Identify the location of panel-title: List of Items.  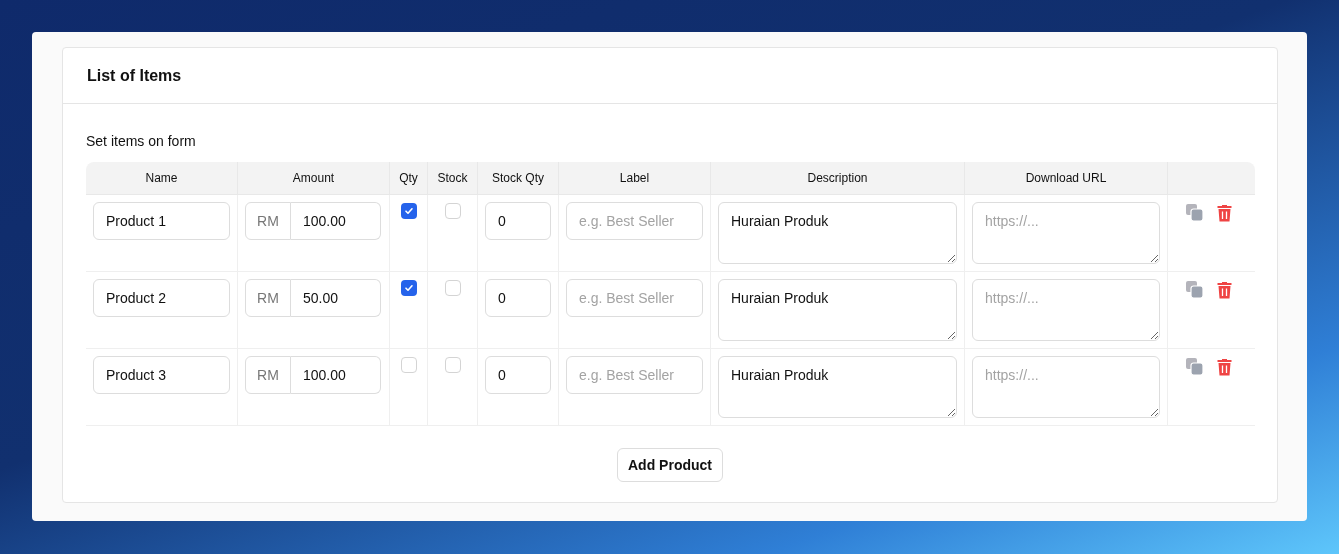
(134, 75).